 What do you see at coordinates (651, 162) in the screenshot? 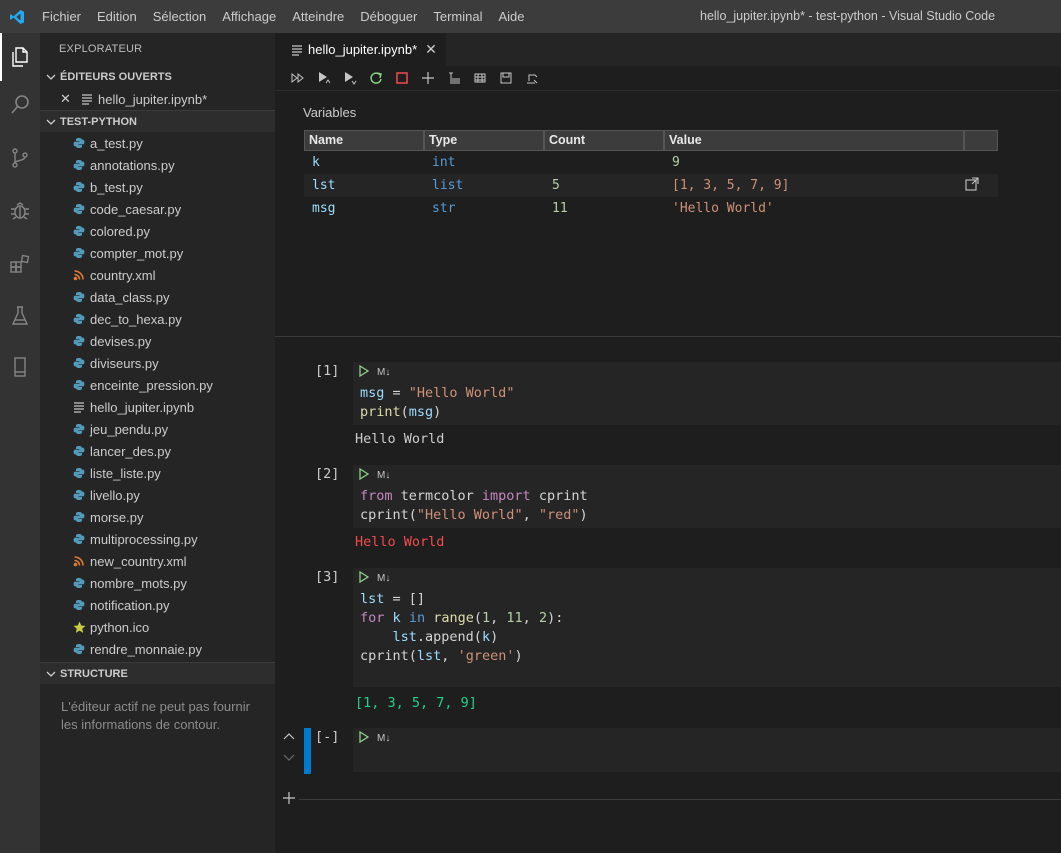
I see `table-row: k int 9` at bounding box center [651, 162].